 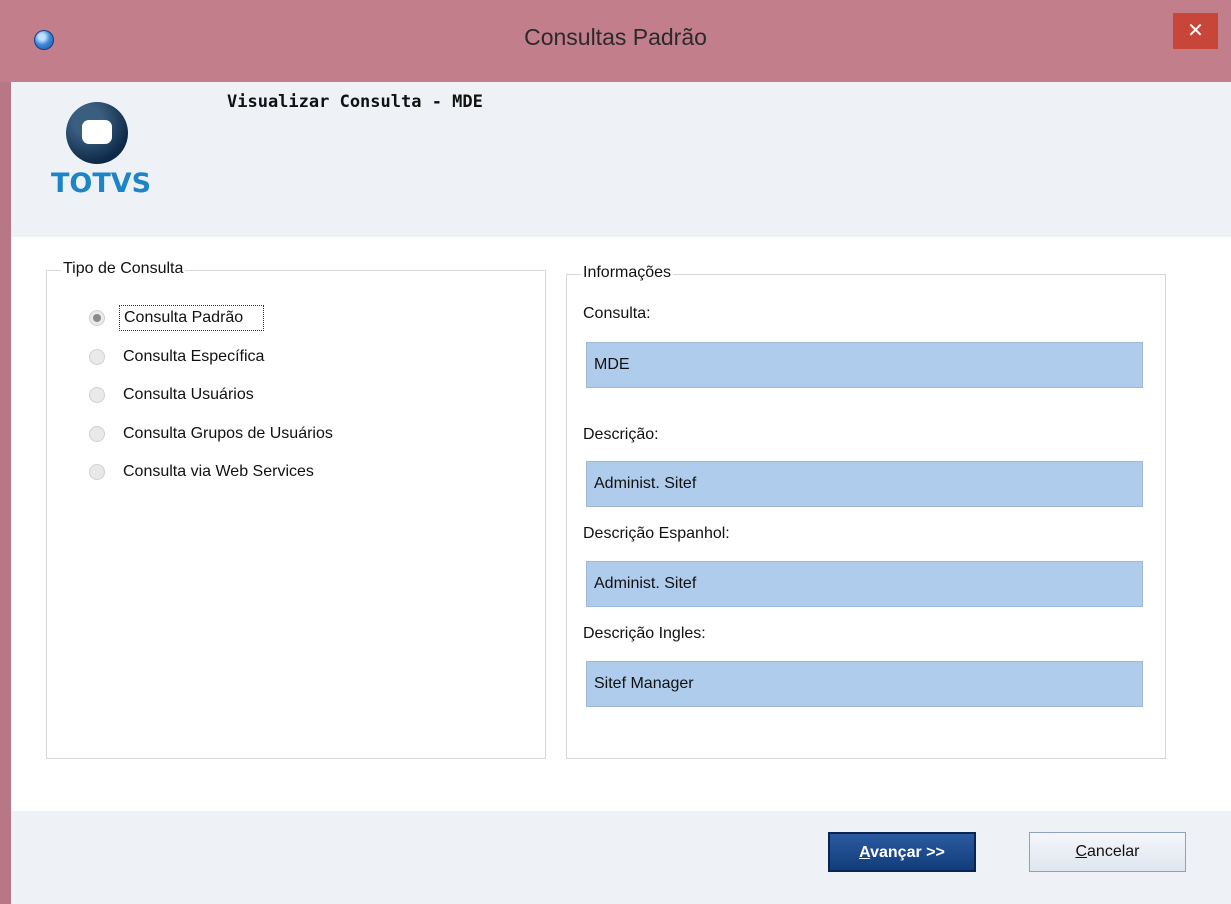 I want to click on descricao-ingles-label: Descrição Ingles:, so click(x=644, y=633).